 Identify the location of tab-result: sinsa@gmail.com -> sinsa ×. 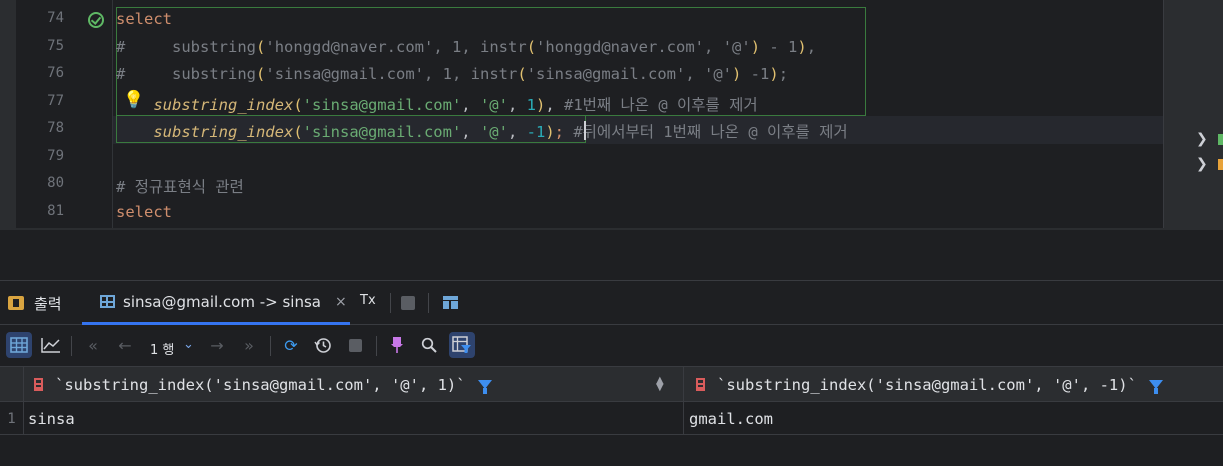
(216, 303).